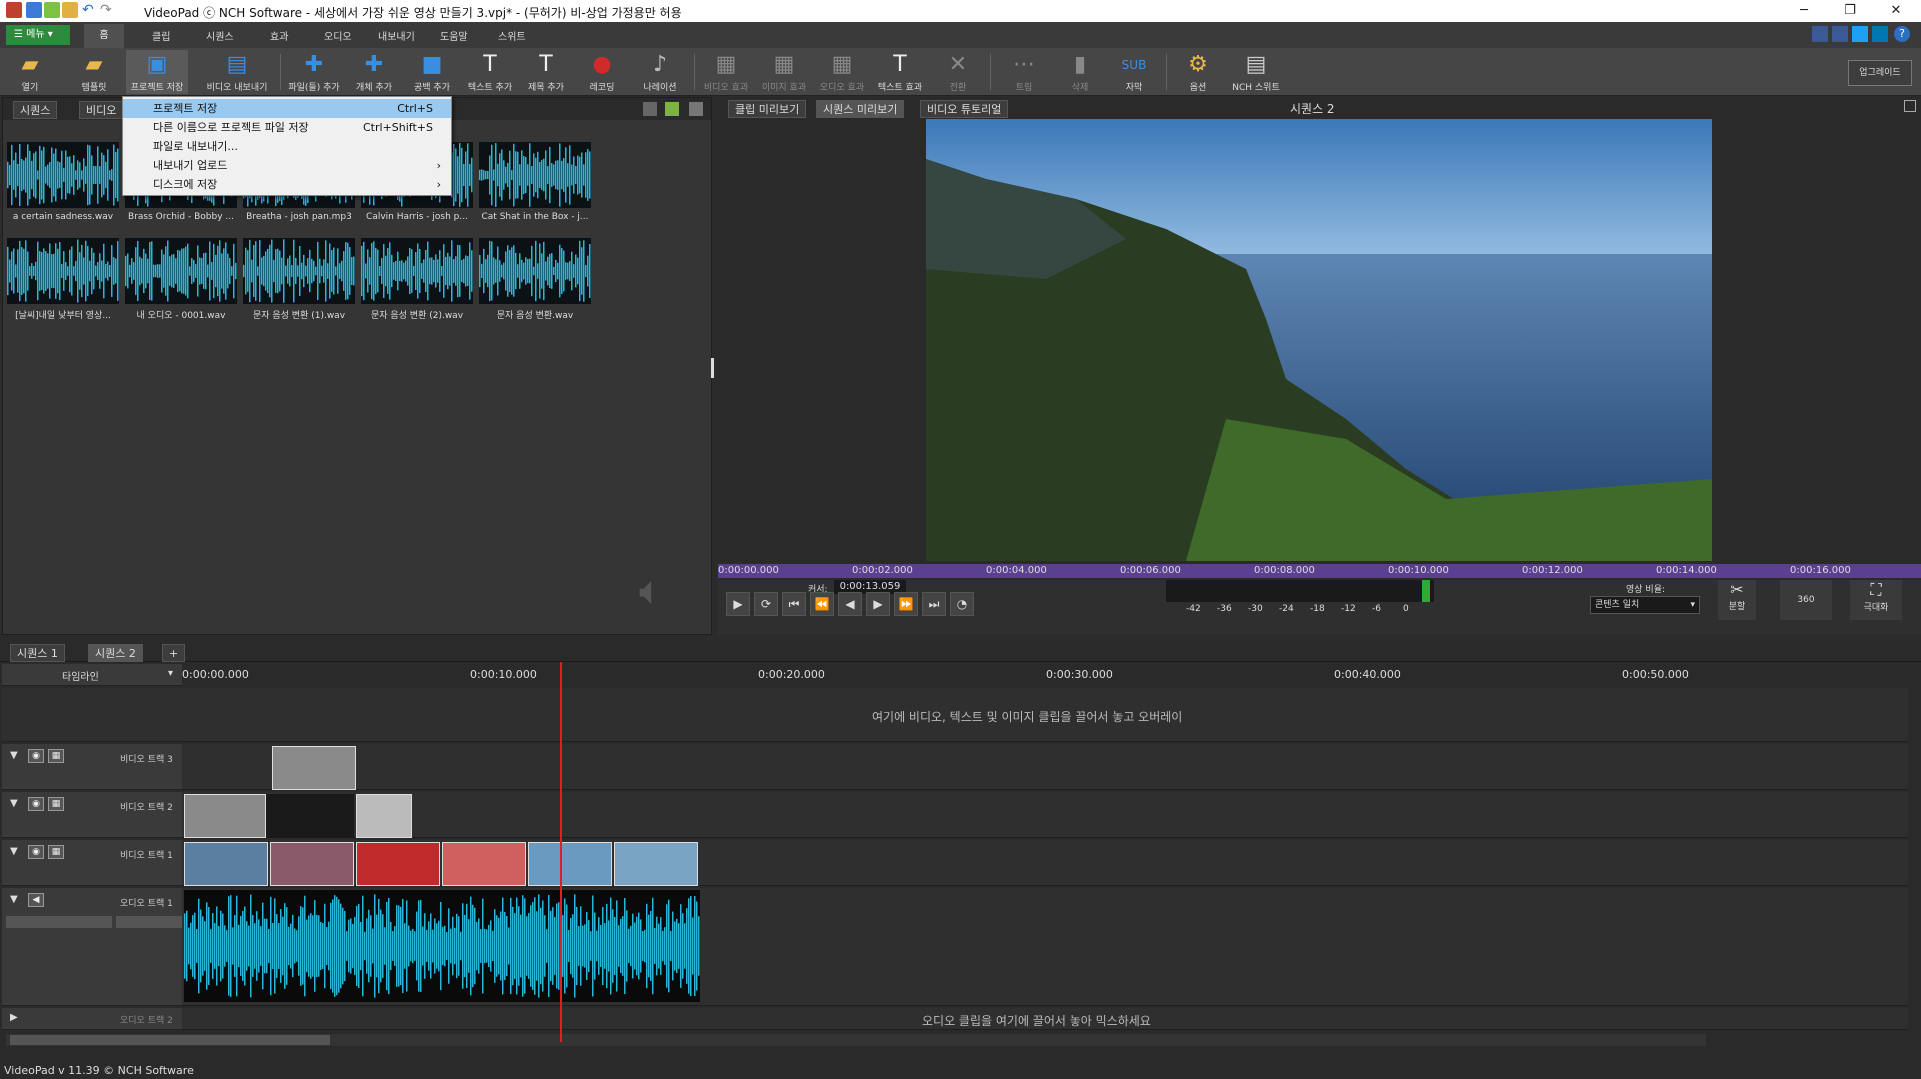  I want to click on tab-clip-preview: 클립 미리보기, so click(767, 109).